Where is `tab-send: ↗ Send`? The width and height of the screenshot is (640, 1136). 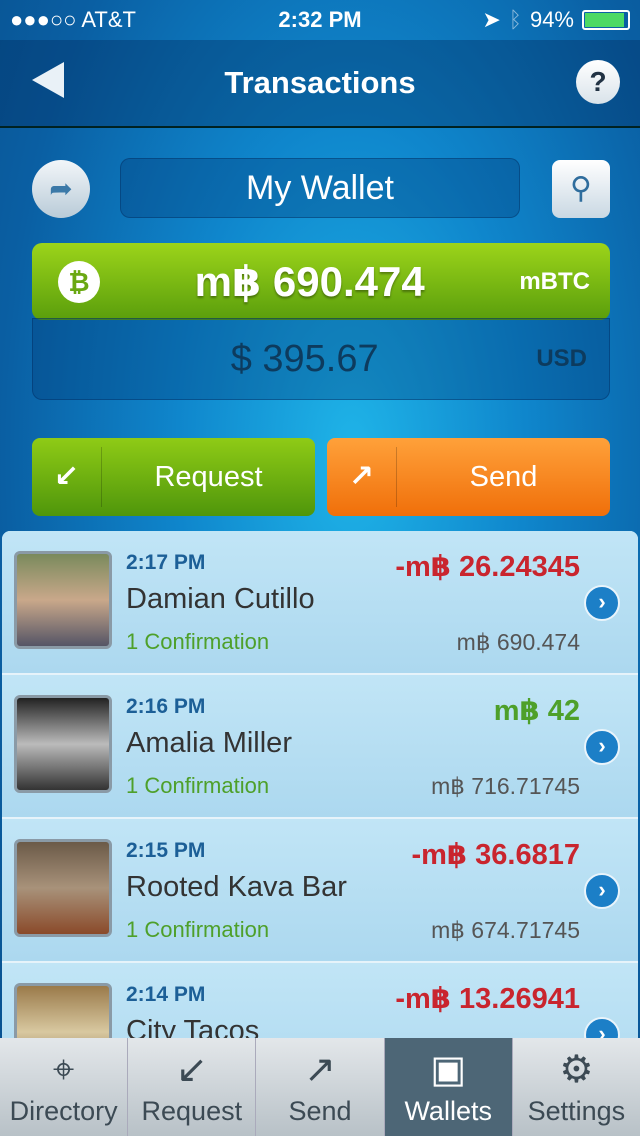
tab-send: ↗ Send is located at coordinates (320, 1087).